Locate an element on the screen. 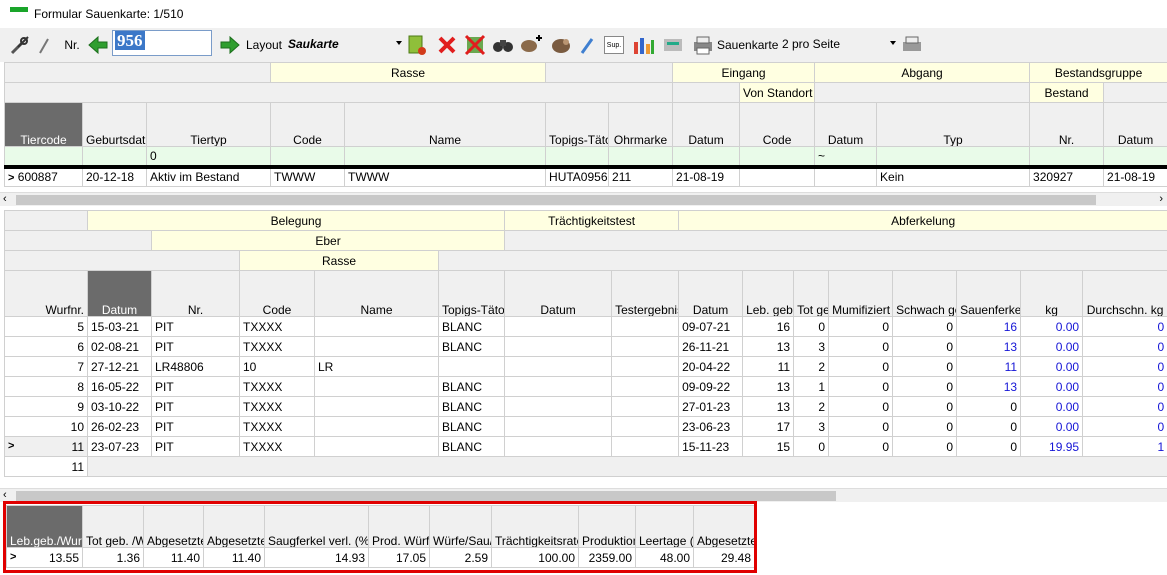  cell-datum: 23-07-23 is located at coordinates (119, 446).